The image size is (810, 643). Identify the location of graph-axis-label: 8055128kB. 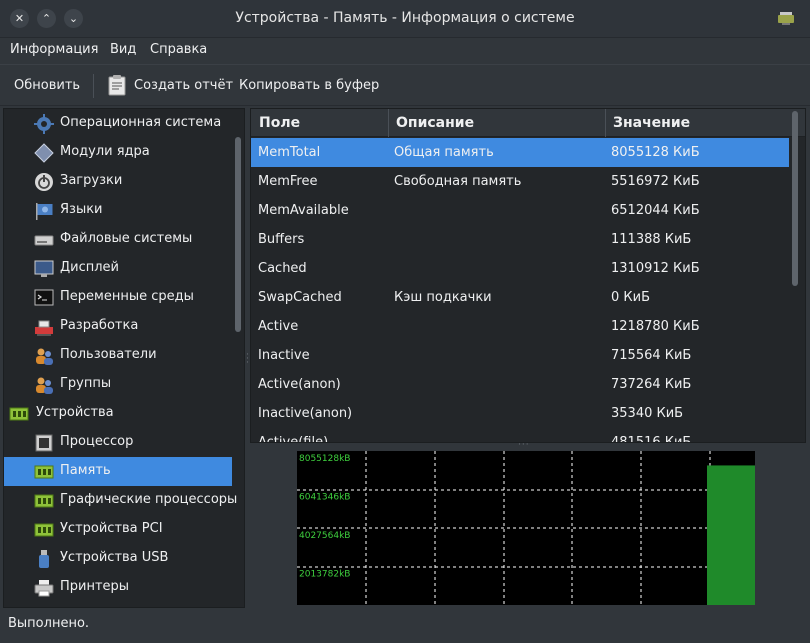
(324, 459).